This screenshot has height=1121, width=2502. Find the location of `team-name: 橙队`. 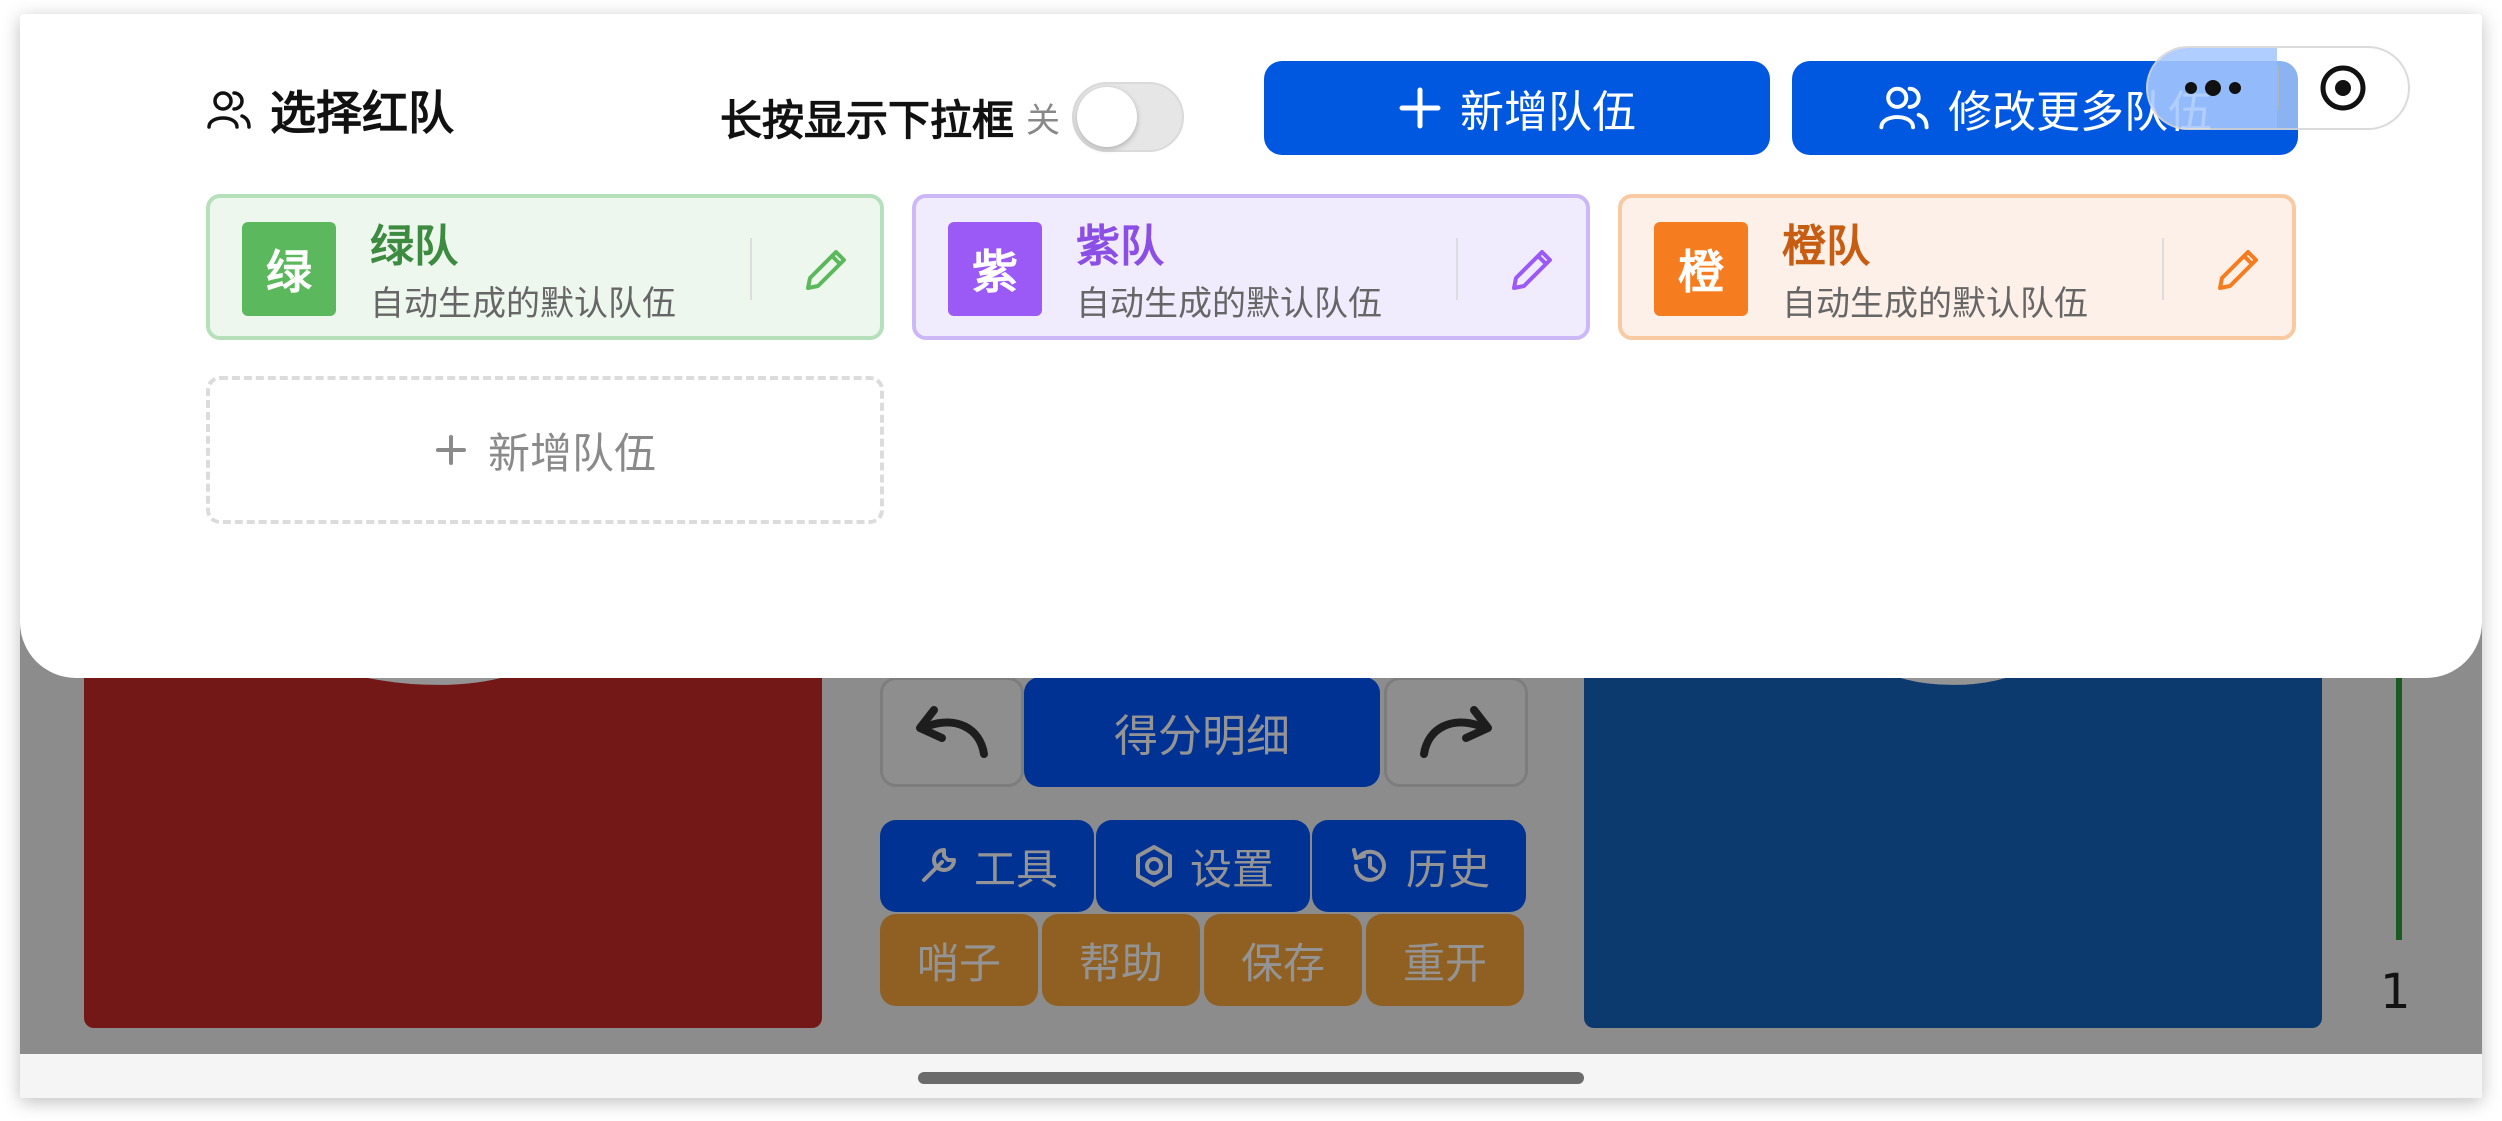

team-name: 橙队 is located at coordinates (1826, 246).